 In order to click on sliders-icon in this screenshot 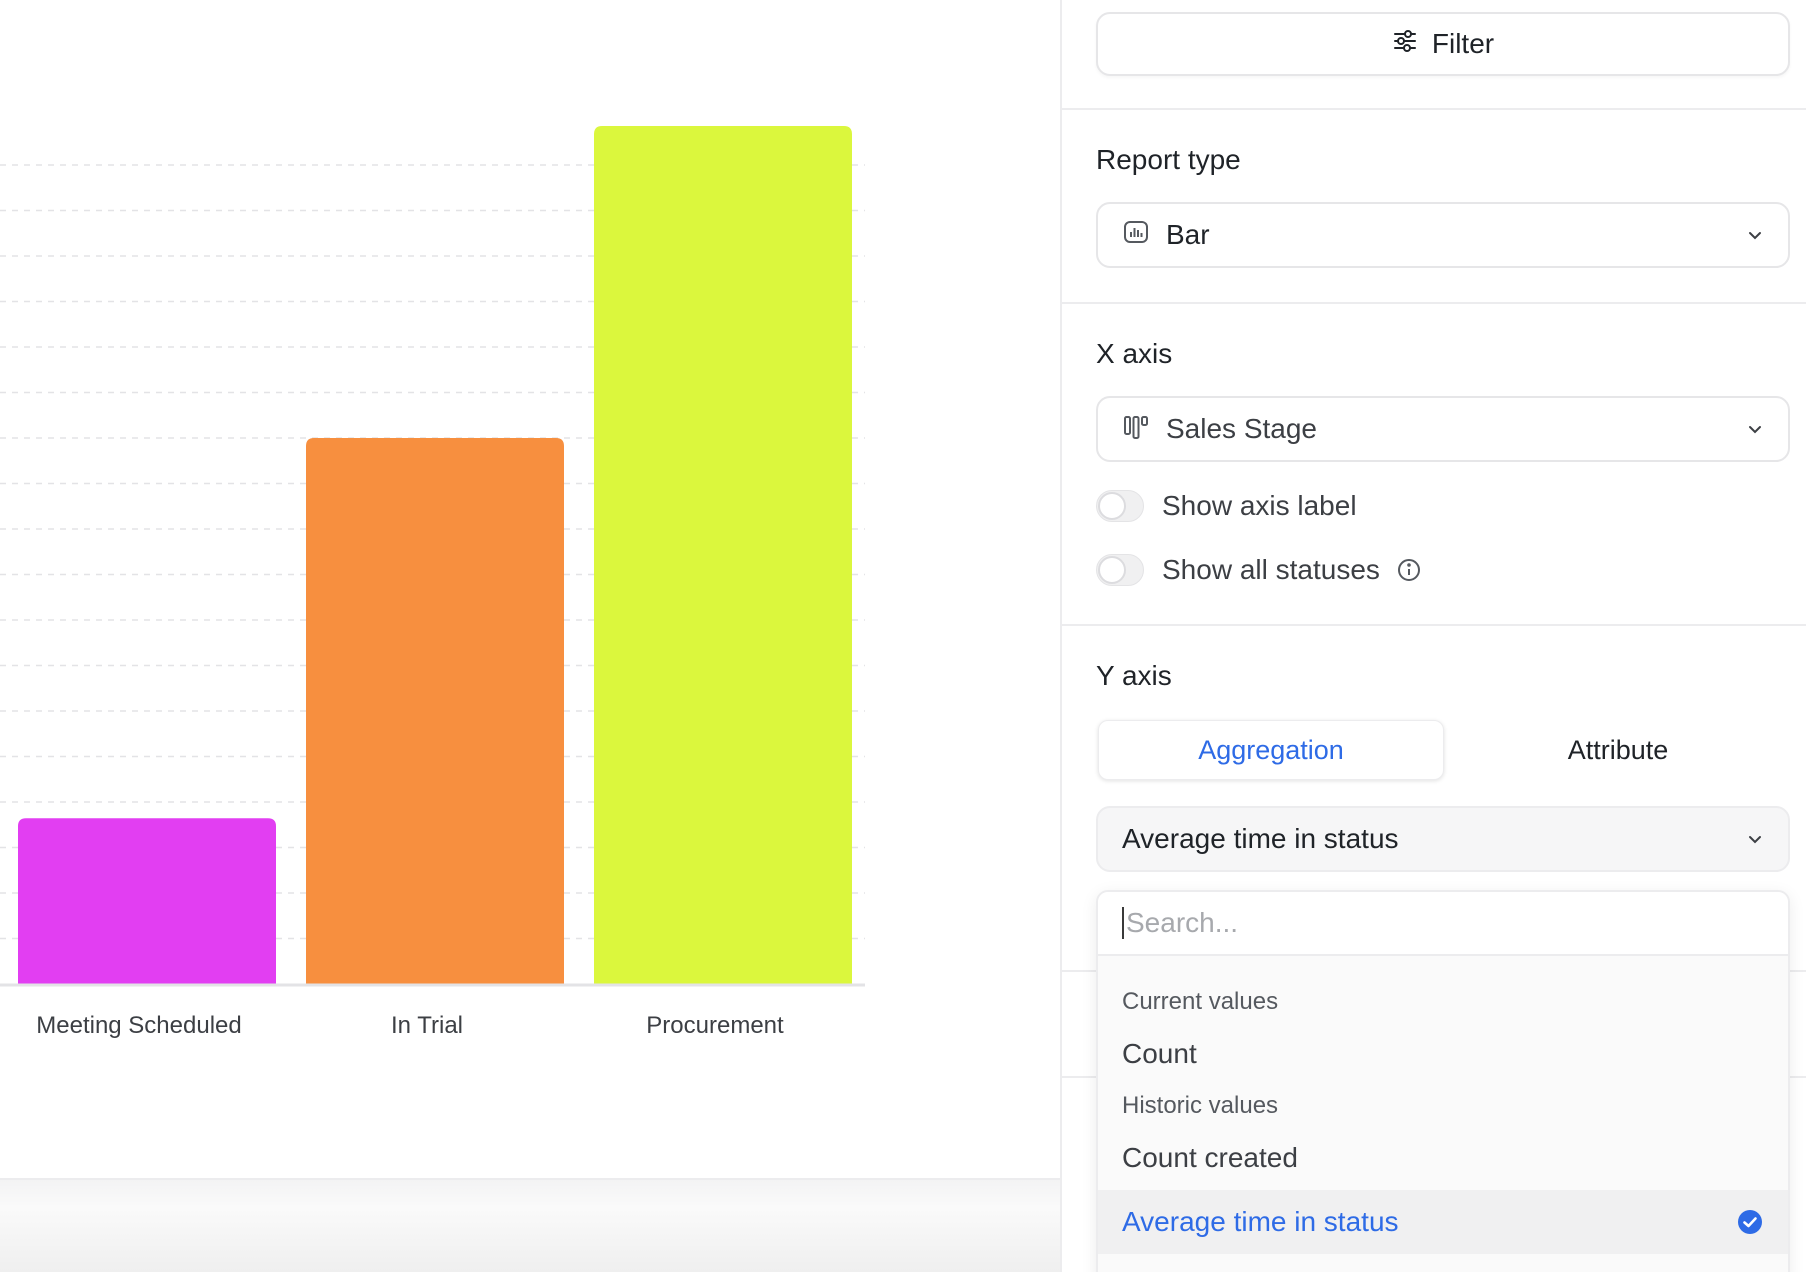, I will do `click(1405, 44)`.